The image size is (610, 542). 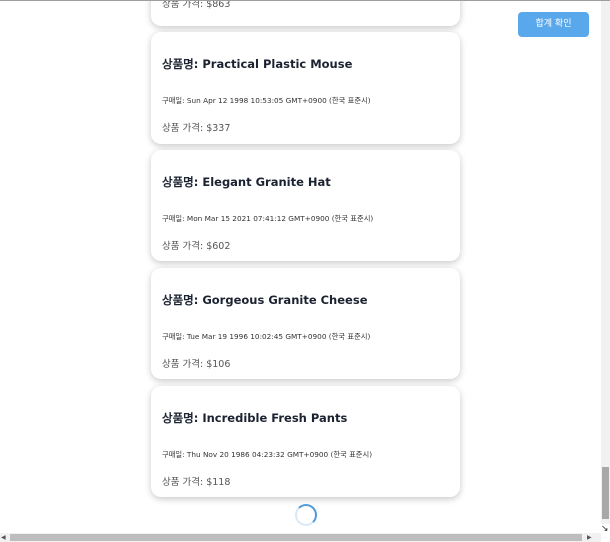 I want to click on horizontal-scrollbar: ◀ ▶, so click(x=300, y=537).